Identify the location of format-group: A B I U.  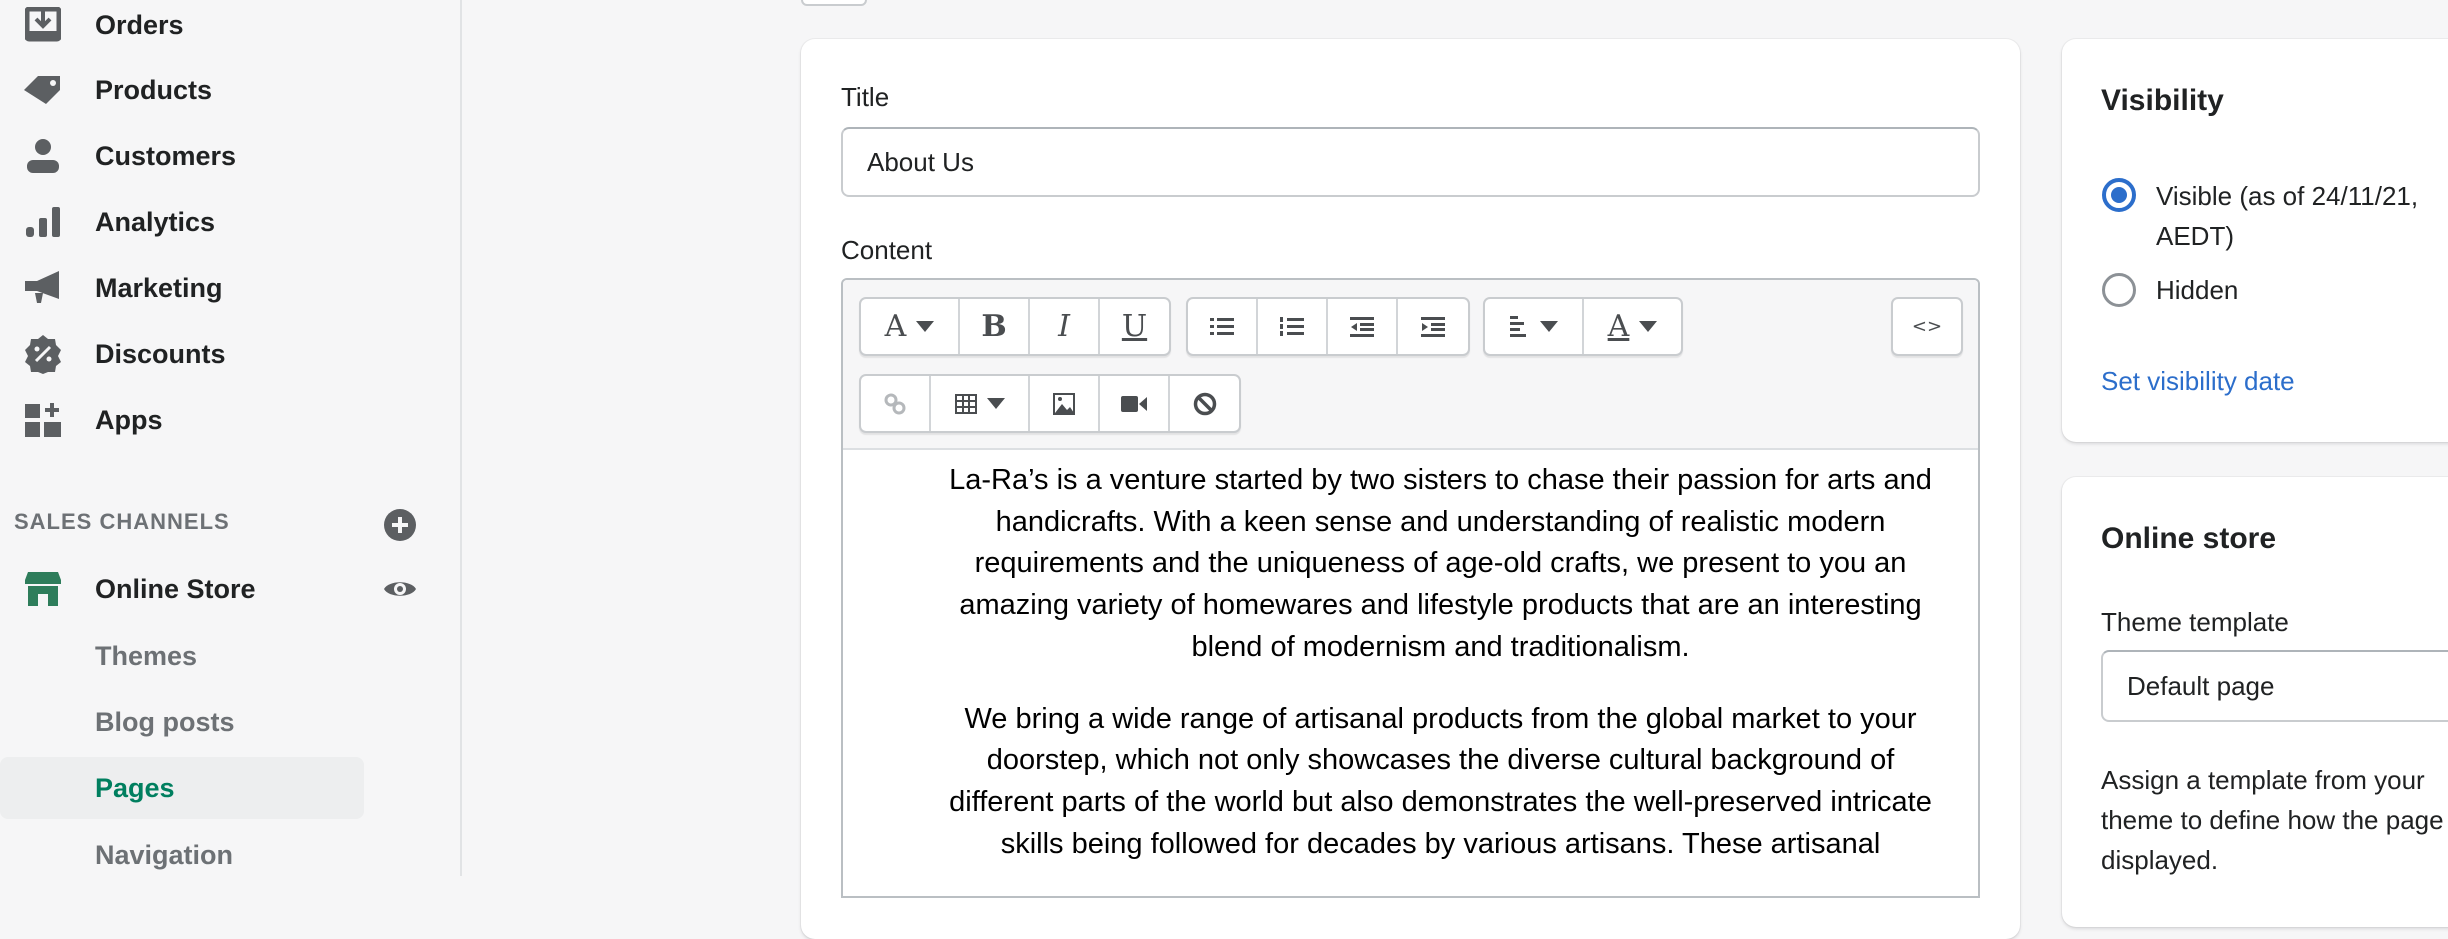
(1015, 326).